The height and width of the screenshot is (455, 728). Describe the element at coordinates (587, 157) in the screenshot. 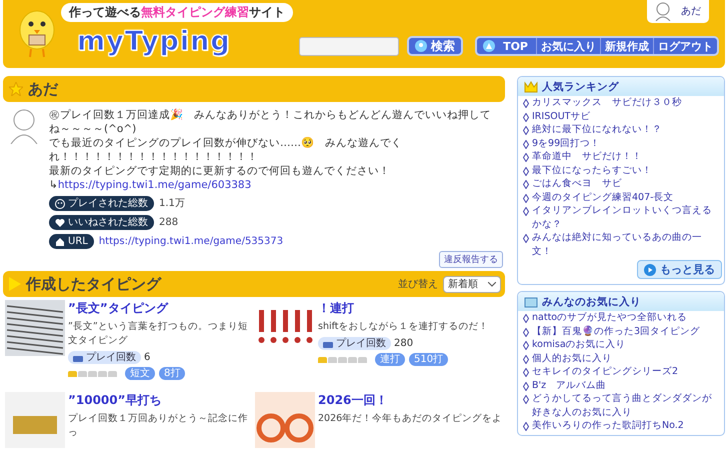

I see `ranking-link: 革命道中 サビだけ！！` at that location.